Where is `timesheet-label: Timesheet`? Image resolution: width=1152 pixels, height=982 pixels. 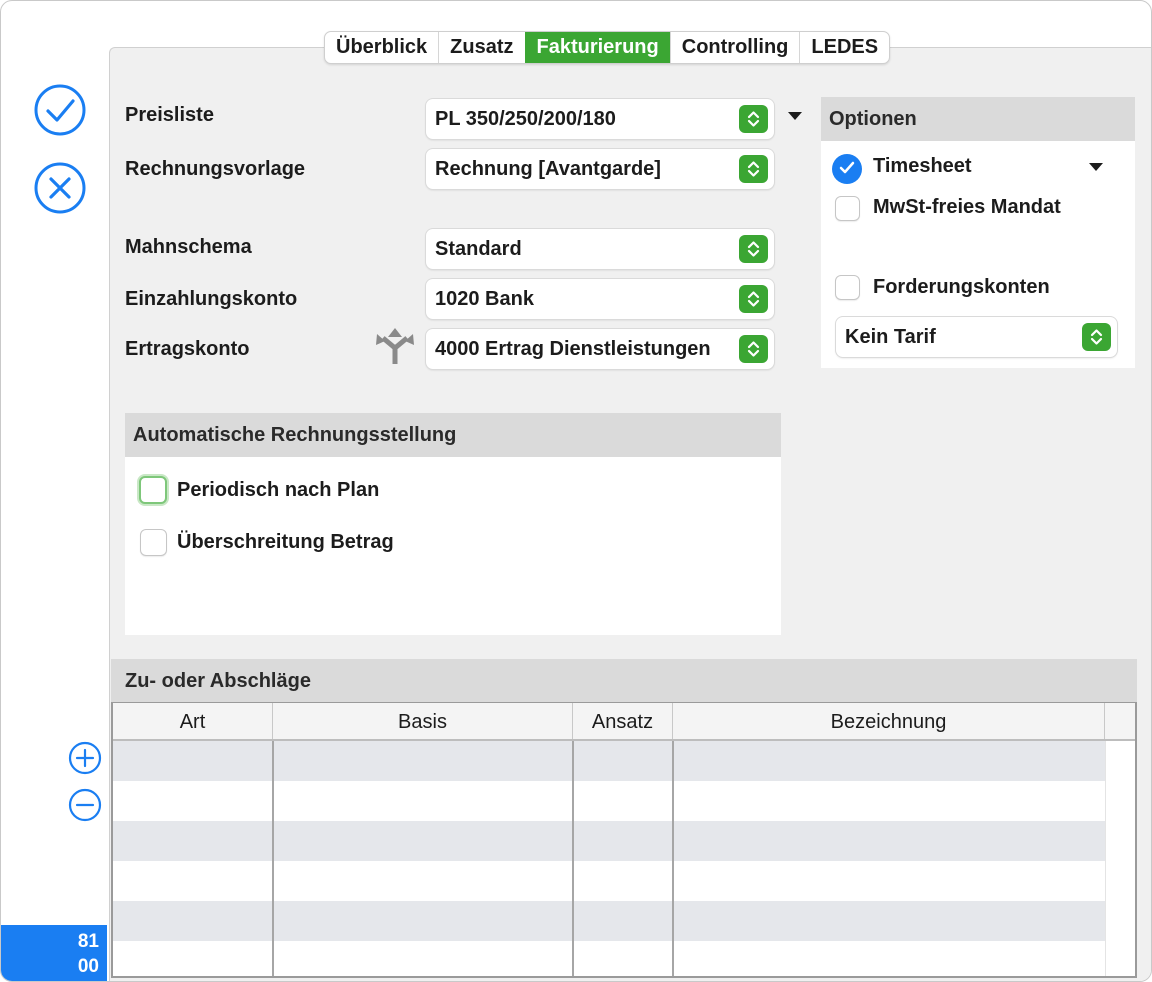
timesheet-label: Timesheet is located at coordinates (922, 166).